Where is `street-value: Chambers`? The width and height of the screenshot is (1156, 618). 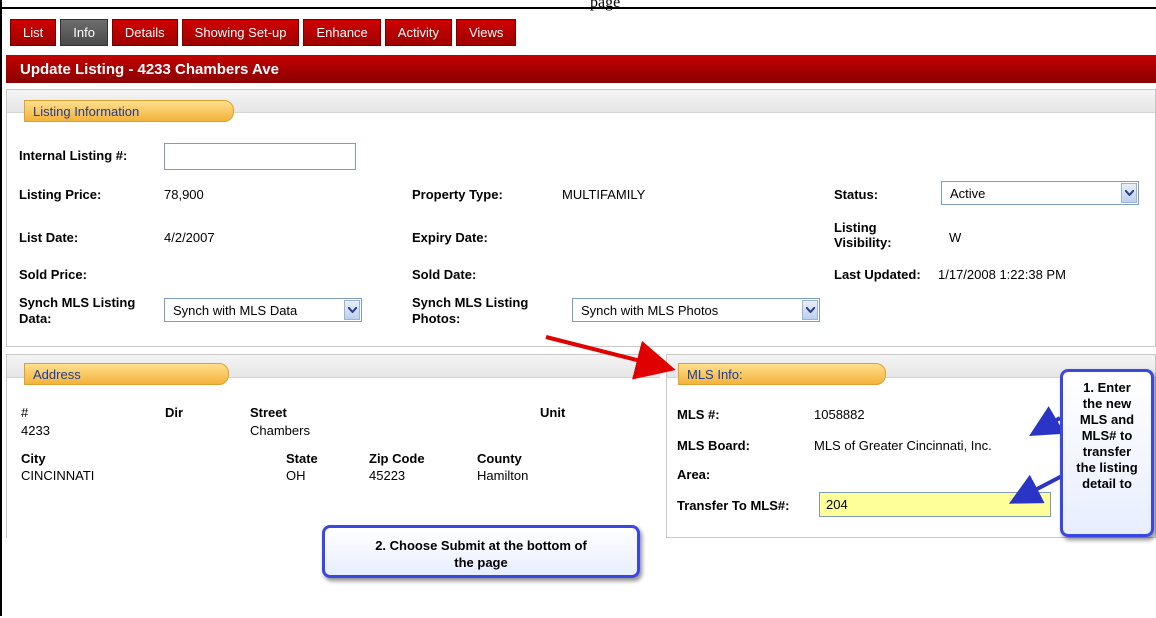
street-value: Chambers is located at coordinates (280, 430).